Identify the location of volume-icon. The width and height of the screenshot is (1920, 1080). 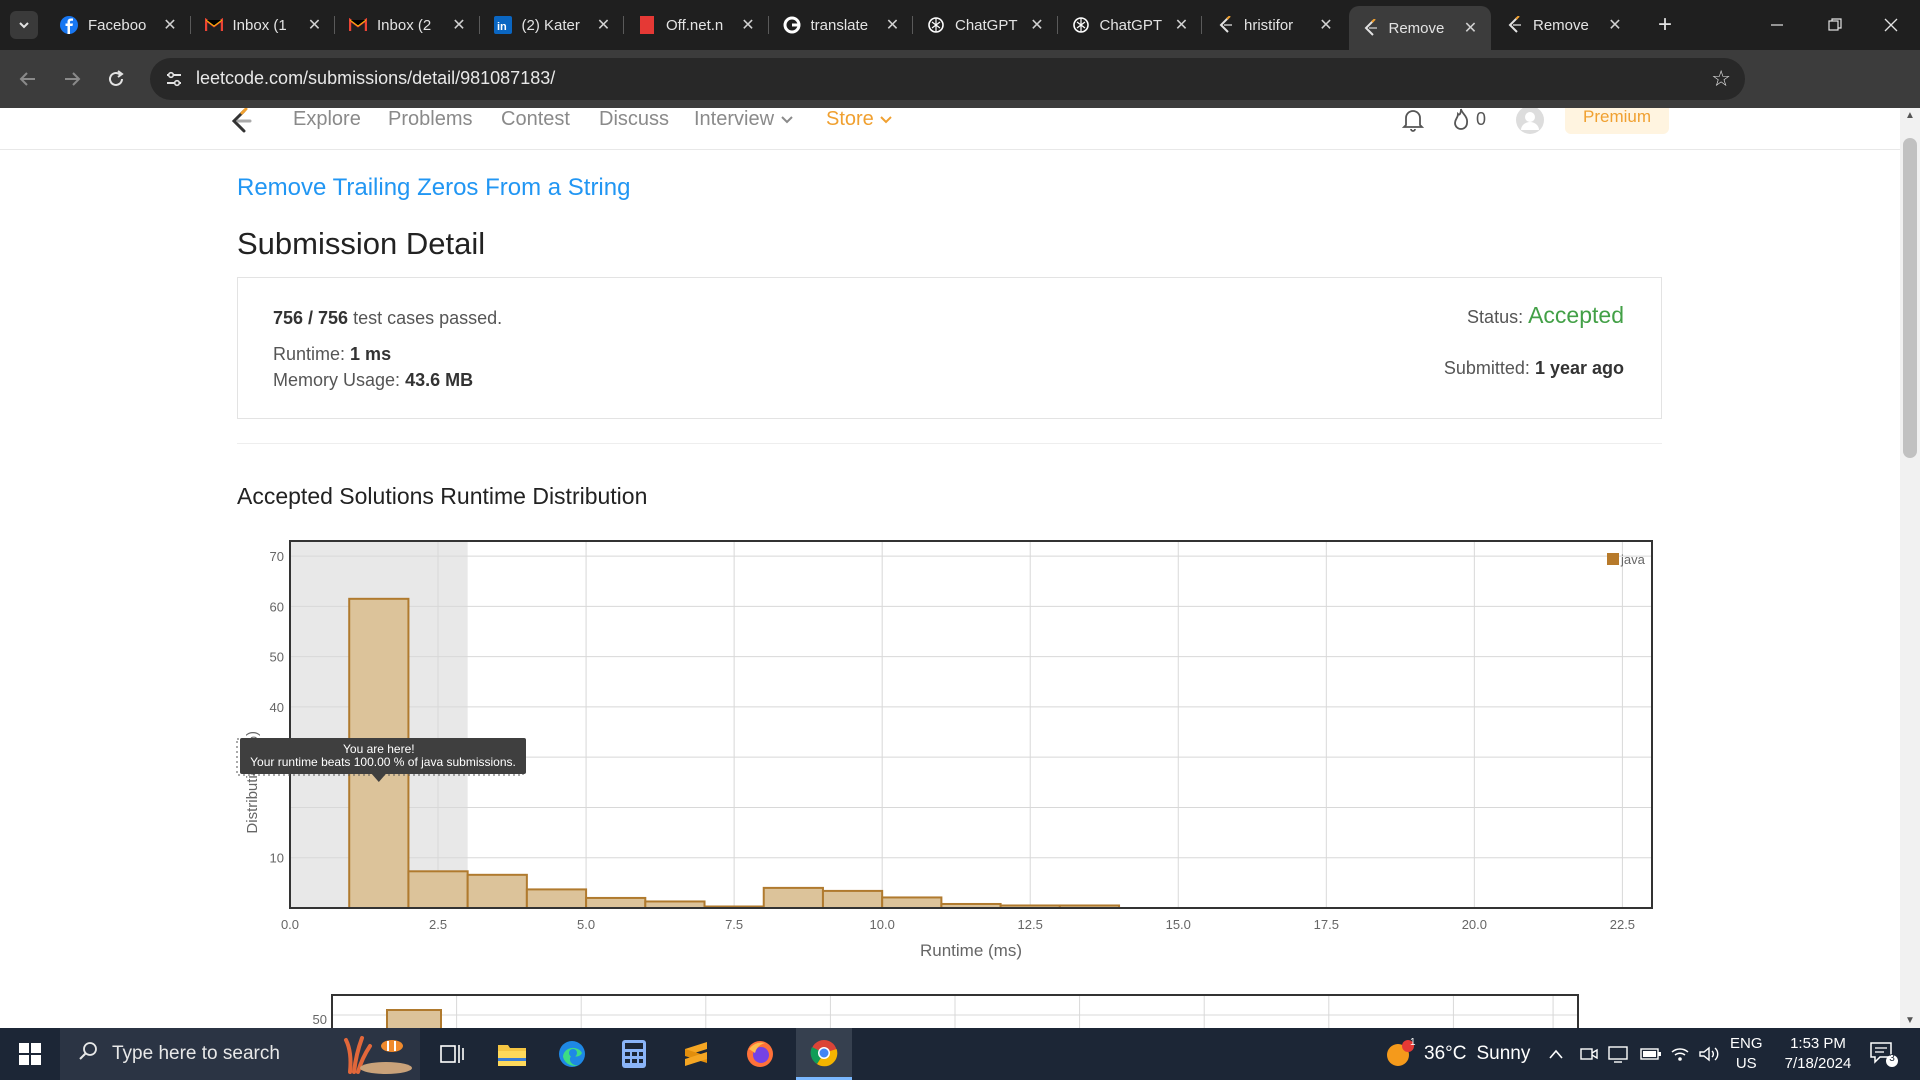
(1709, 1054).